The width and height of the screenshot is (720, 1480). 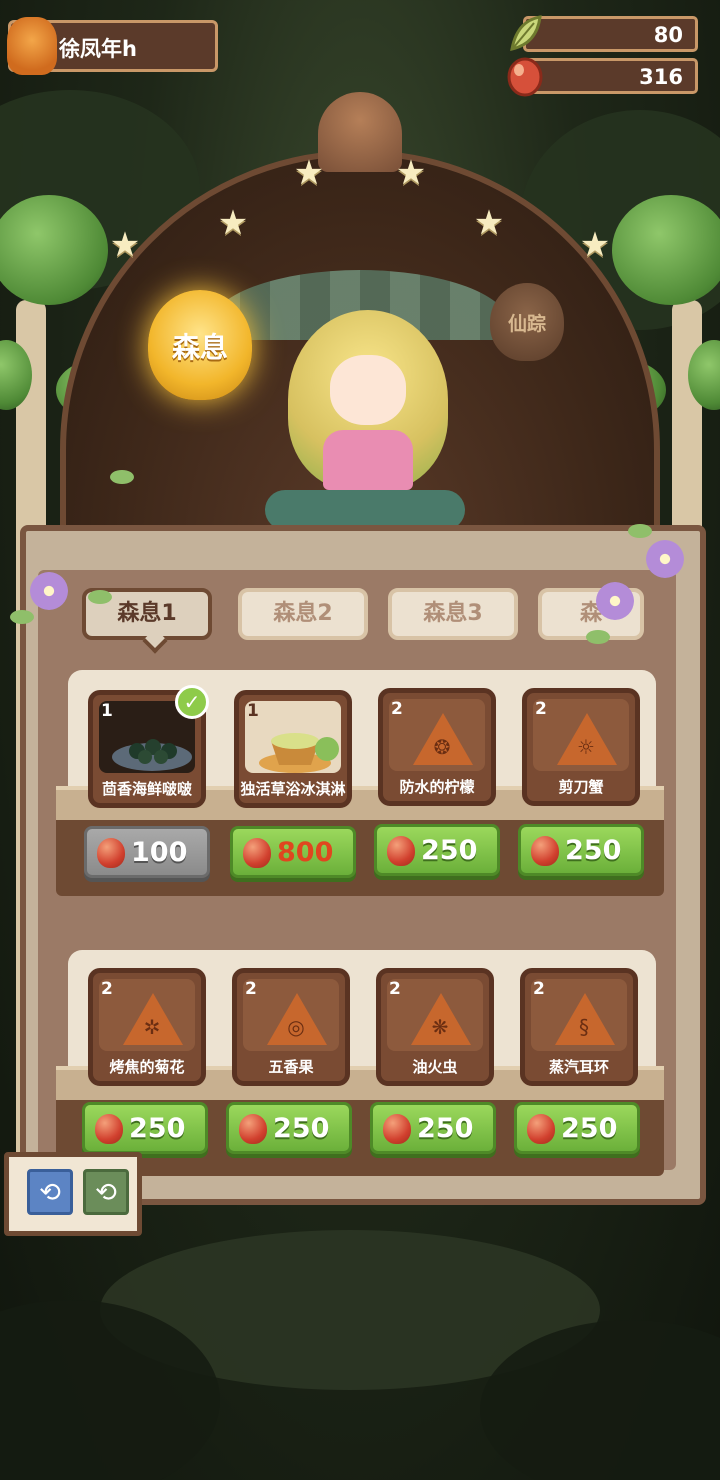 I want to click on item-name: 茴香海鲜啵啵, so click(x=146, y=789).